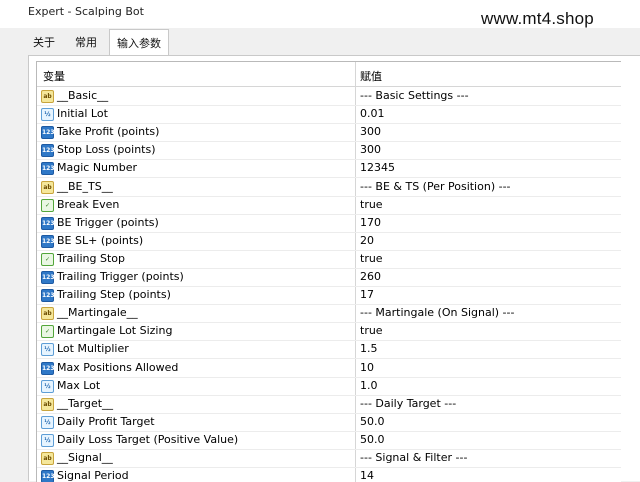 The width and height of the screenshot is (640, 482). What do you see at coordinates (91, 258) in the screenshot?
I see `parameter-name: Trailing Stop` at bounding box center [91, 258].